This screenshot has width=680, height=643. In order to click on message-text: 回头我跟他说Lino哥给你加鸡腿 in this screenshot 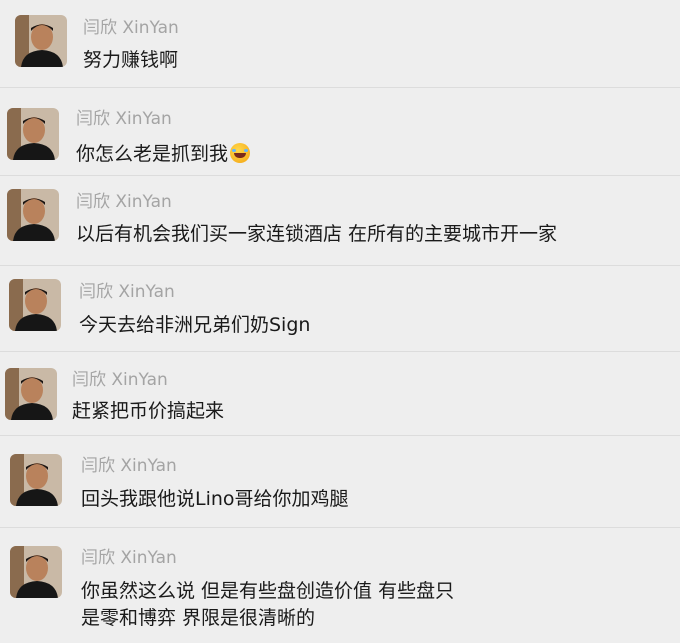, I will do `click(215, 499)`.